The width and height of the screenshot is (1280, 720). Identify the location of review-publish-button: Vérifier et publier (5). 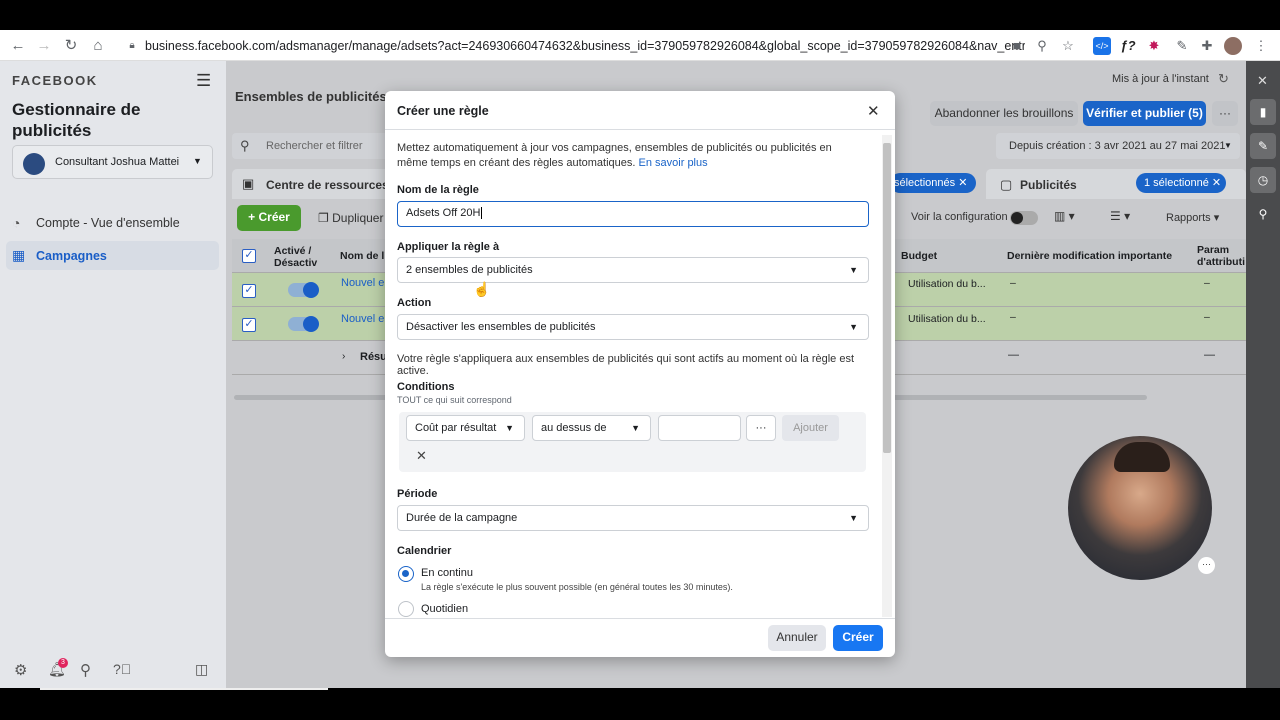
(1144, 113).